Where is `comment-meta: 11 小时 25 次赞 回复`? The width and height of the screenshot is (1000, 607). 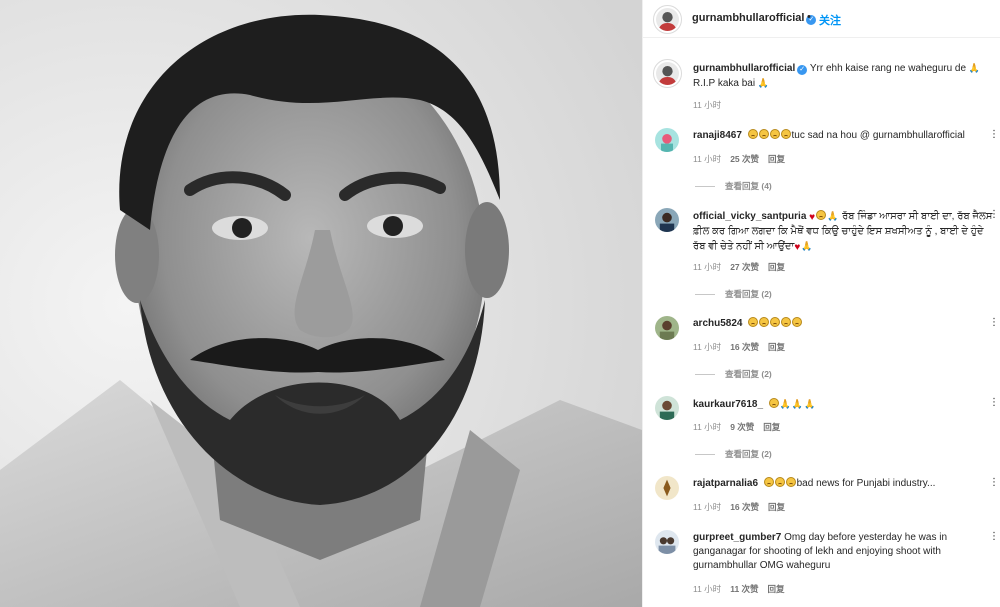
comment-meta: 11 小时 25 次赞 回复 is located at coordinates (739, 159).